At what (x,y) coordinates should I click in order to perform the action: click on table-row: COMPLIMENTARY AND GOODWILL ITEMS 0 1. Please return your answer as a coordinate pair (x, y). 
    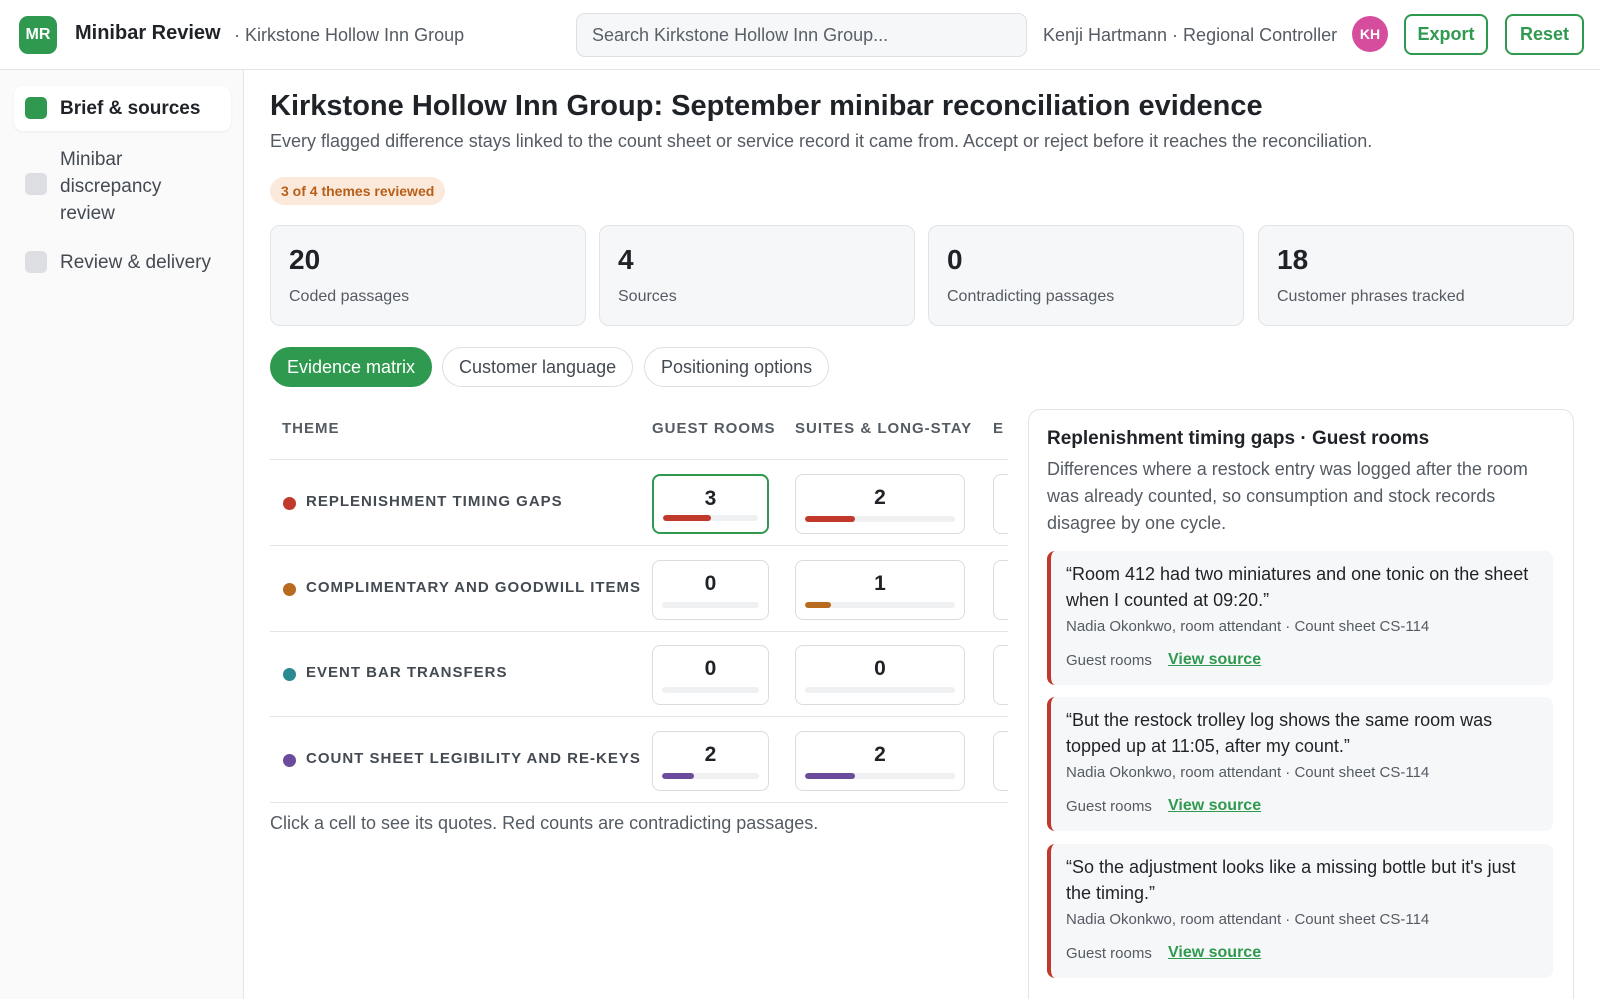
    Looking at the image, I should click on (639, 589).